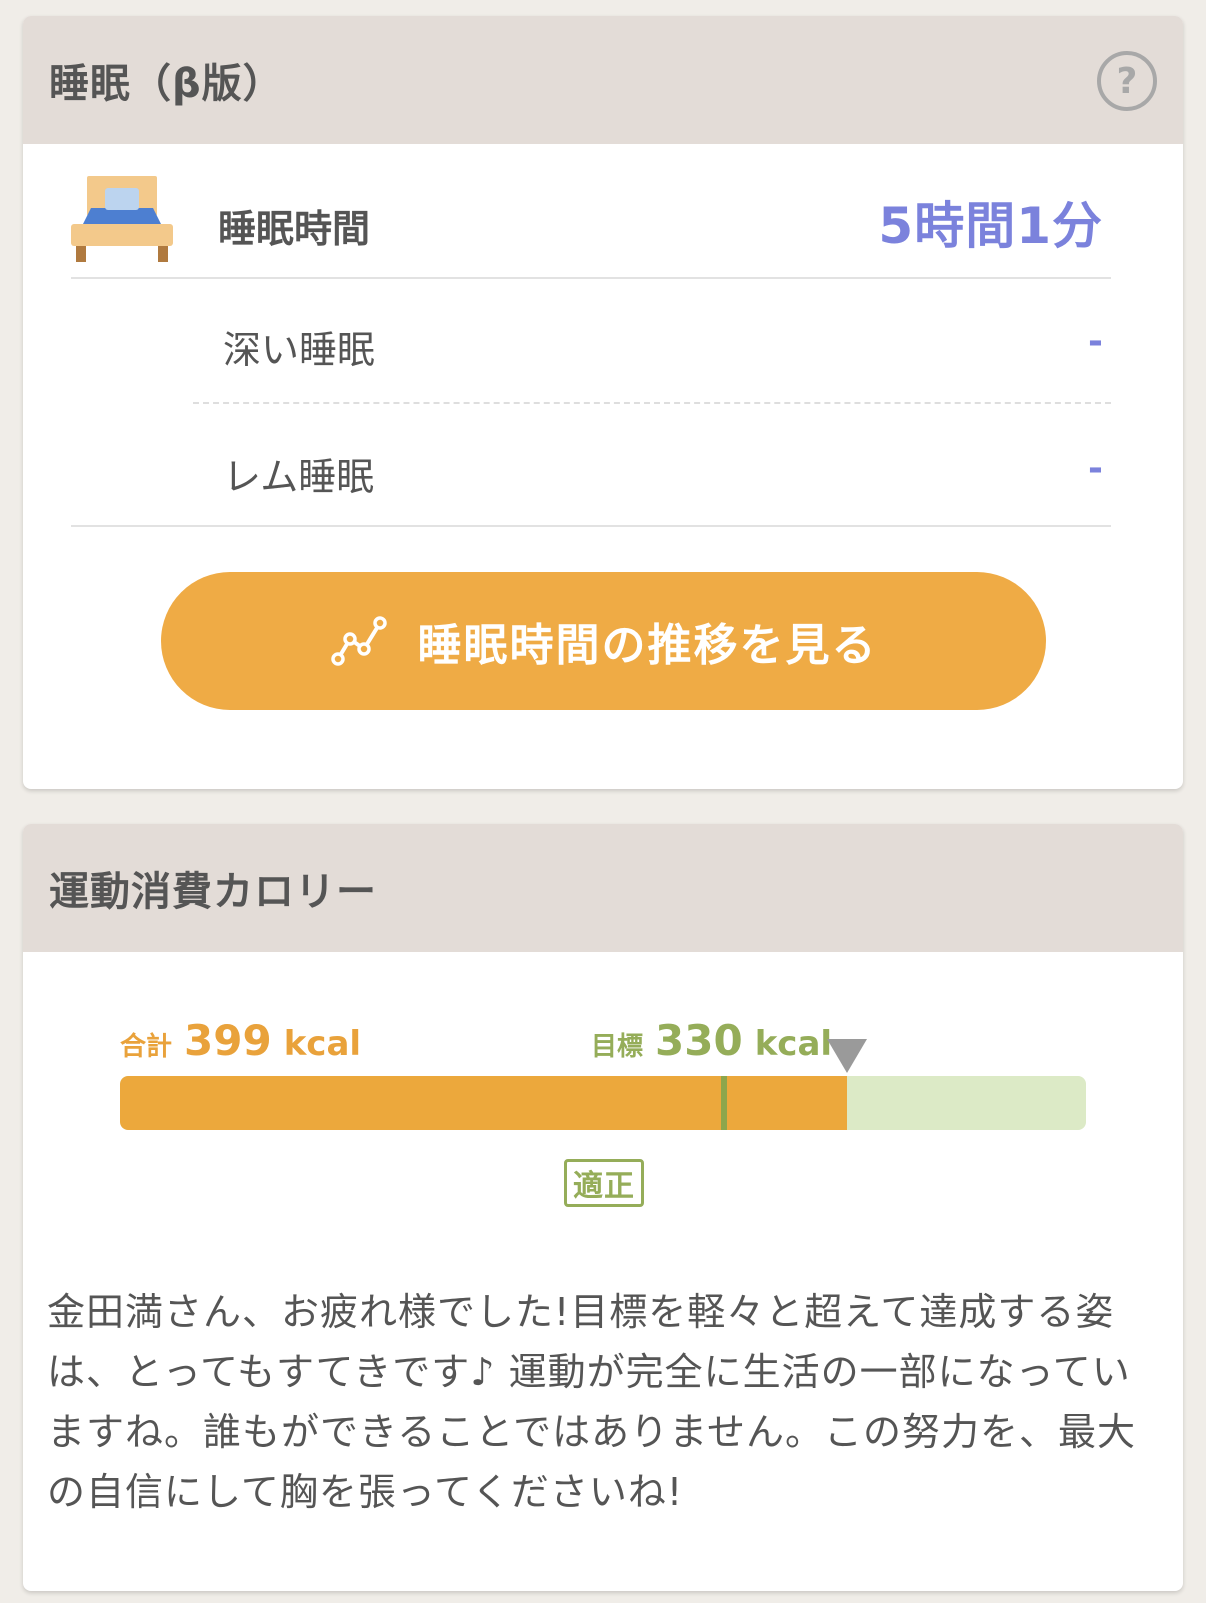 The width and height of the screenshot is (1206, 1603). I want to click on calorie-goal: 目標 330 kcal, so click(711, 1040).